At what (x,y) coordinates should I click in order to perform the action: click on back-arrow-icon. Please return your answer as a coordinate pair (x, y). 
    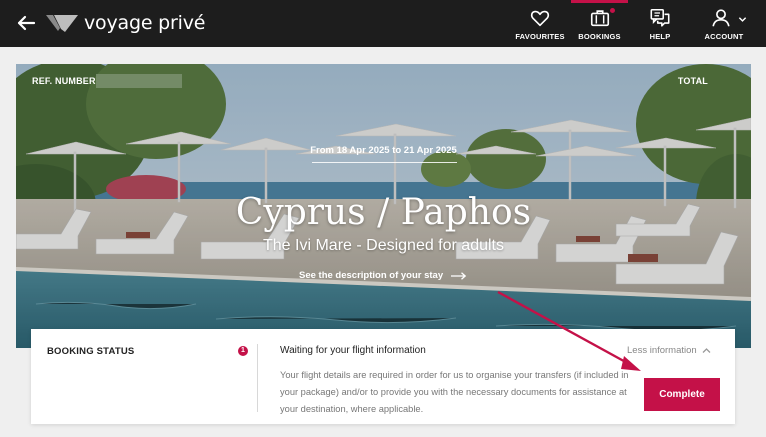
    Looking at the image, I should click on (26, 23).